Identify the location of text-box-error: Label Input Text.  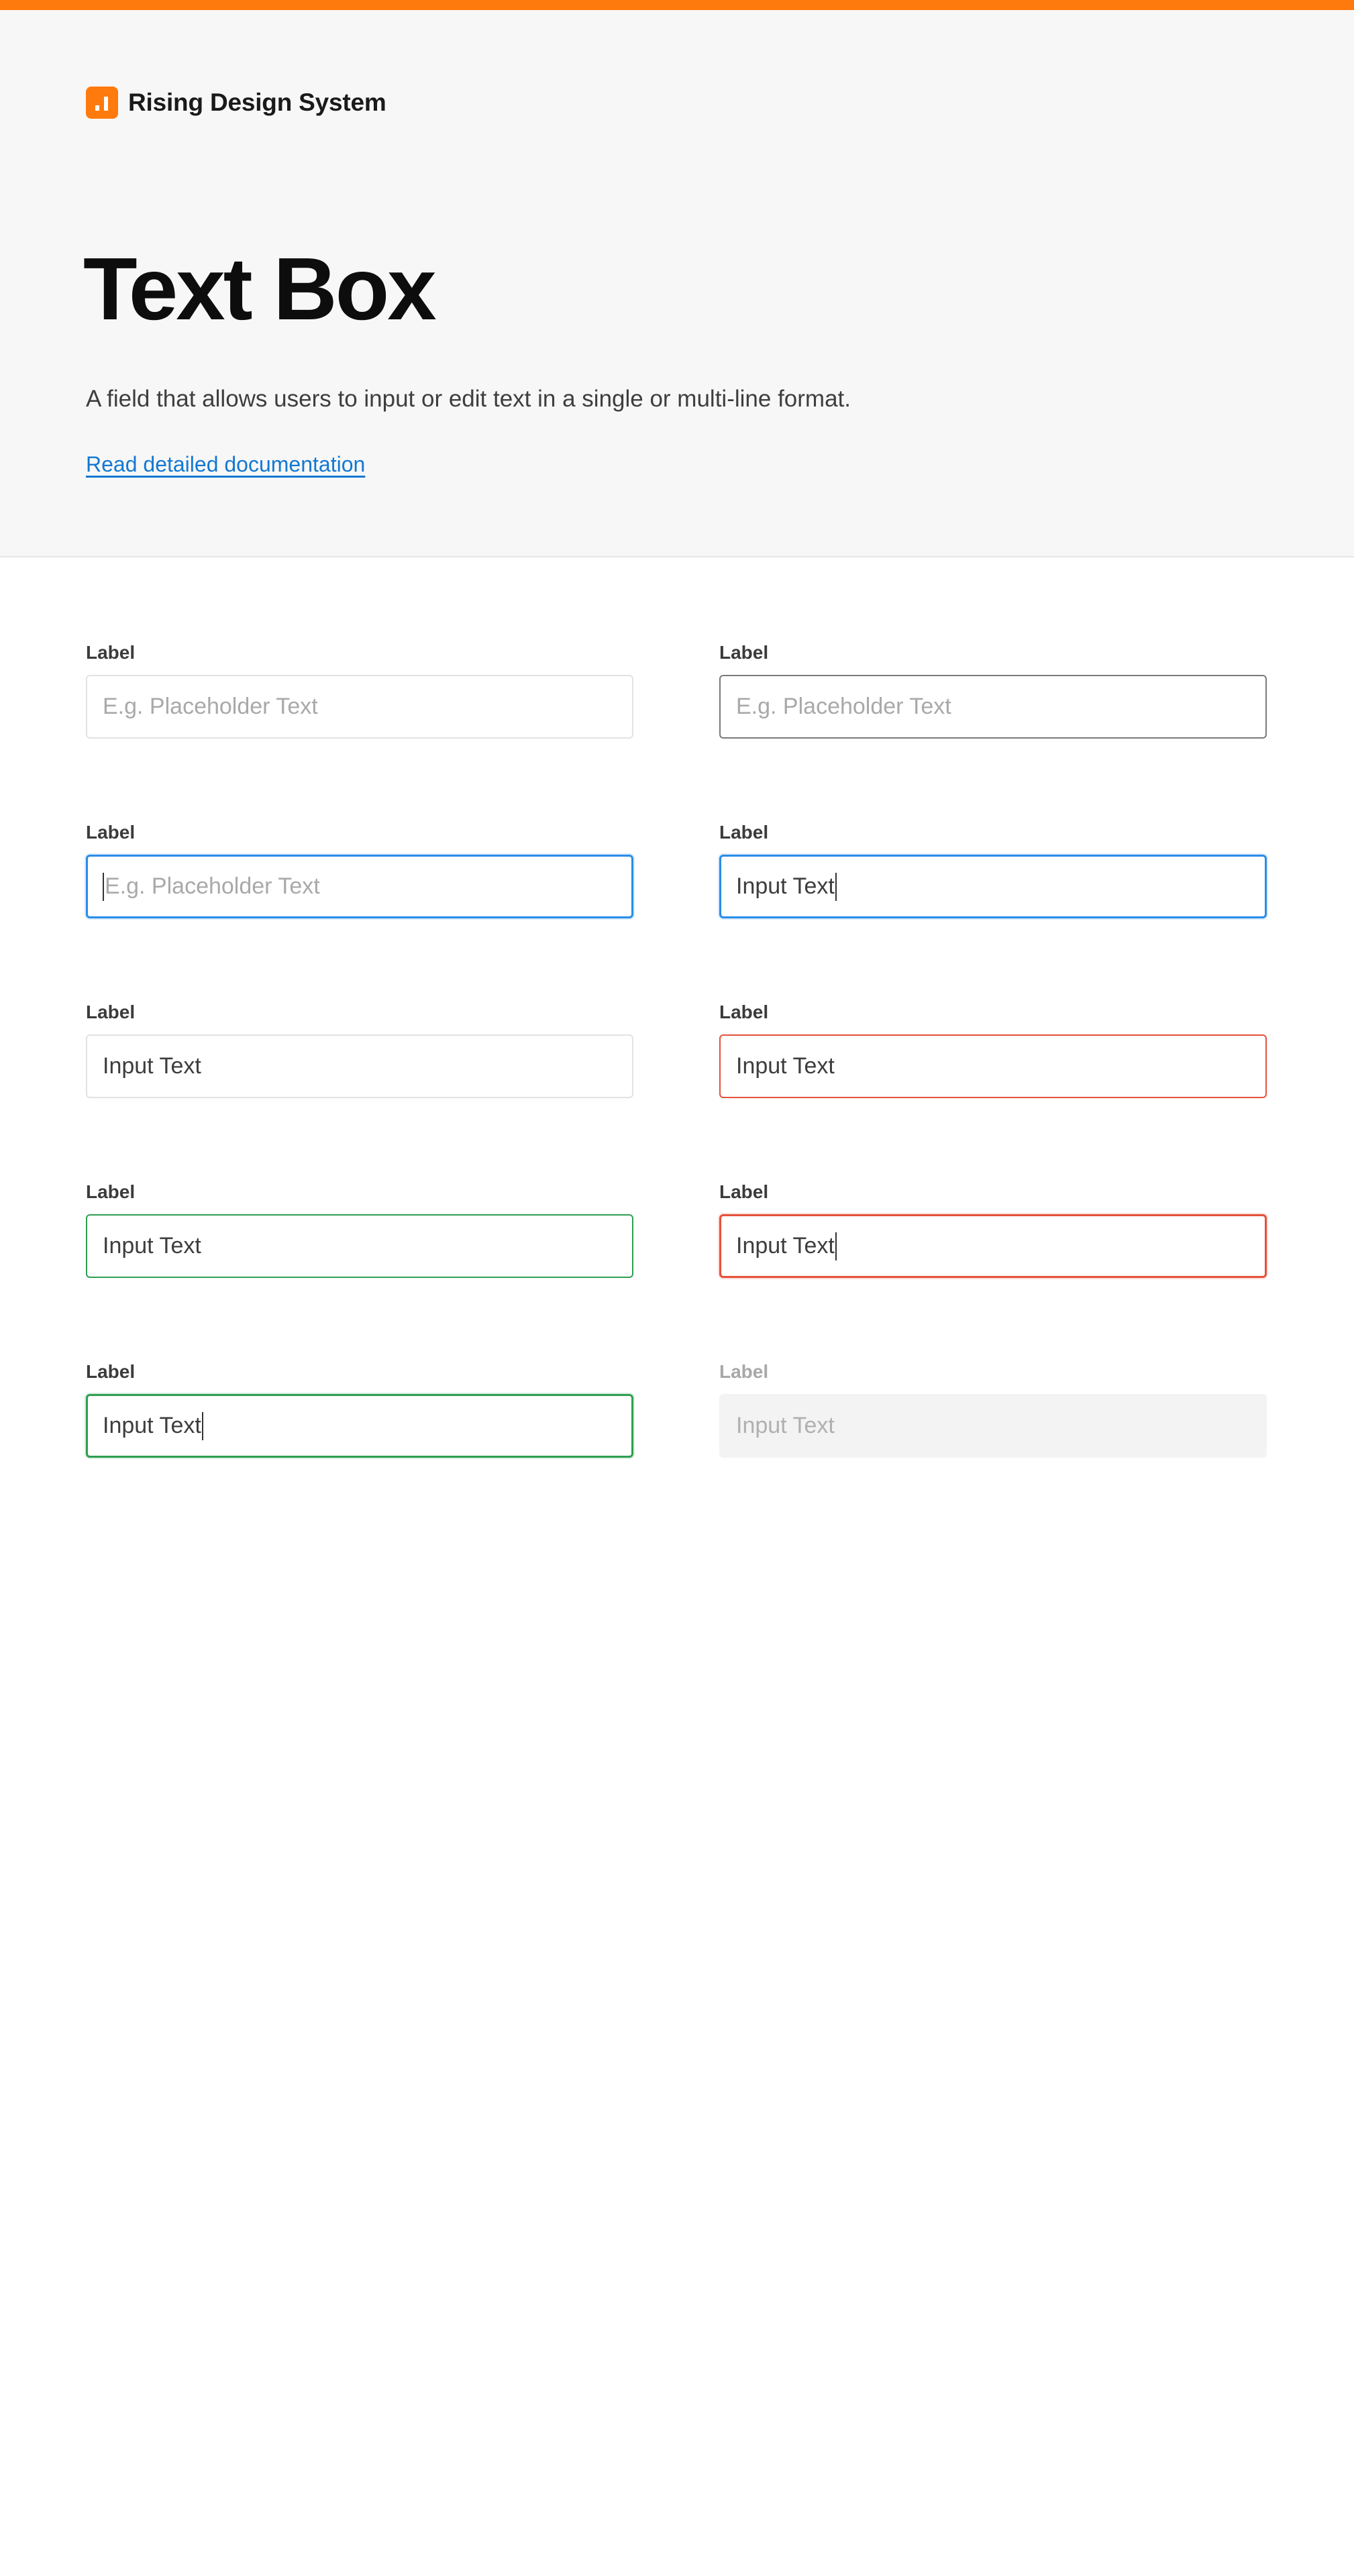
(993, 1049).